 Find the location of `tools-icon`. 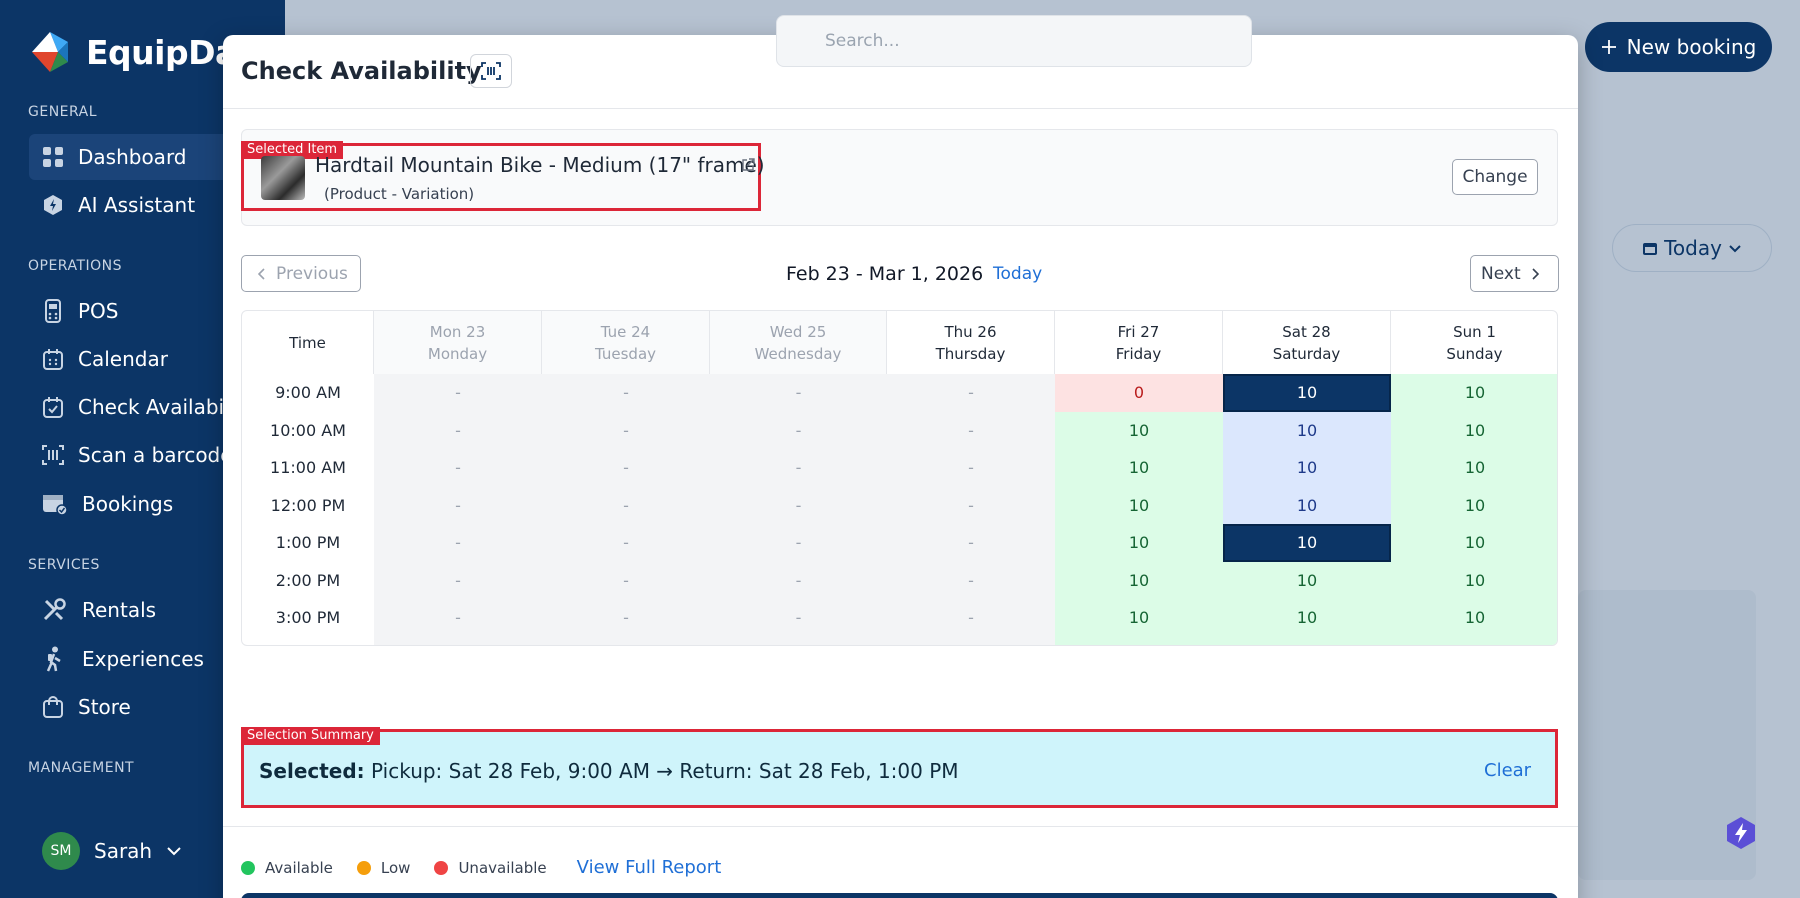

tools-icon is located at coordinates (54, 609).